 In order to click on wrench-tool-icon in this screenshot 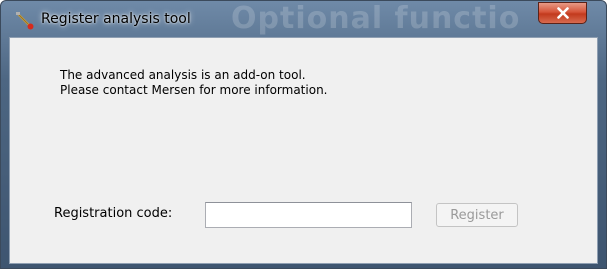, I will do `click(25, 21)`.